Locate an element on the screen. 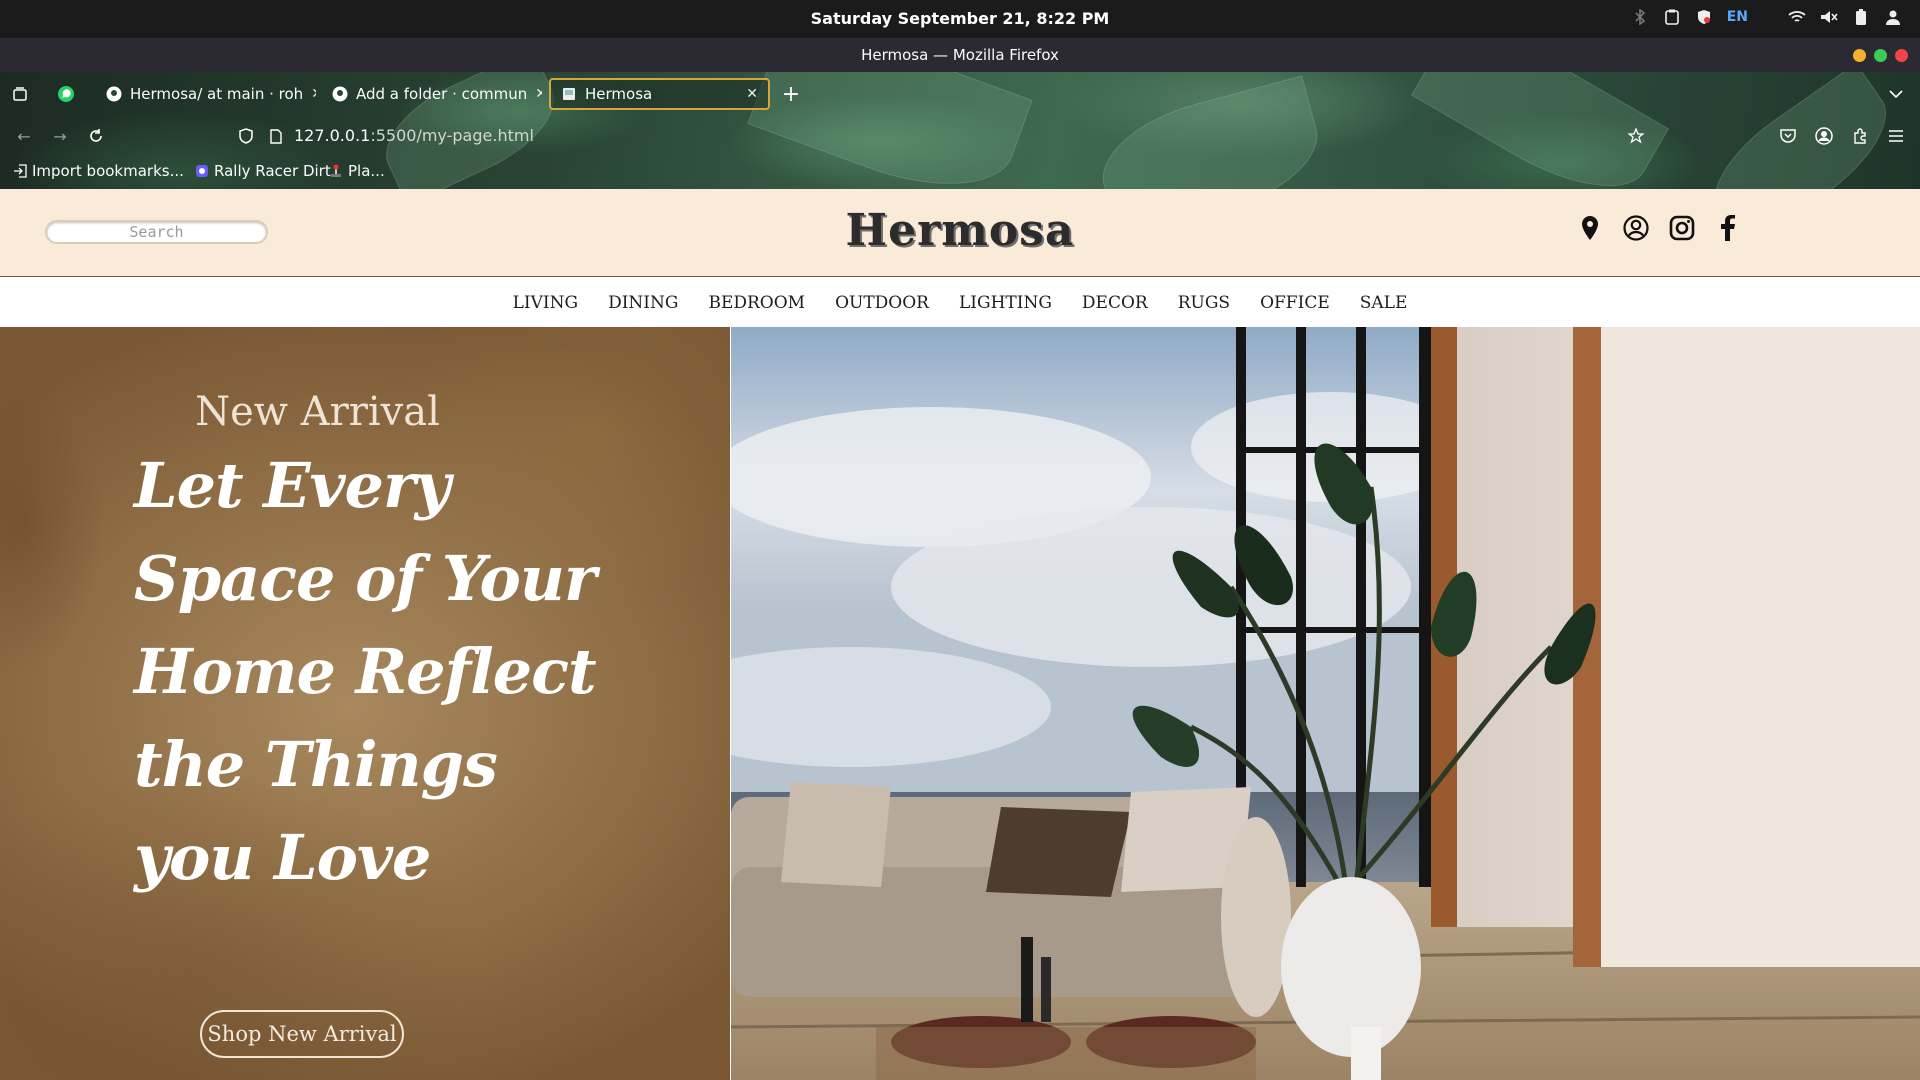 Image resolution: width=1920 pixels, height=1080 pixels. whatsapp-icon is located at coordinates (66, 94).